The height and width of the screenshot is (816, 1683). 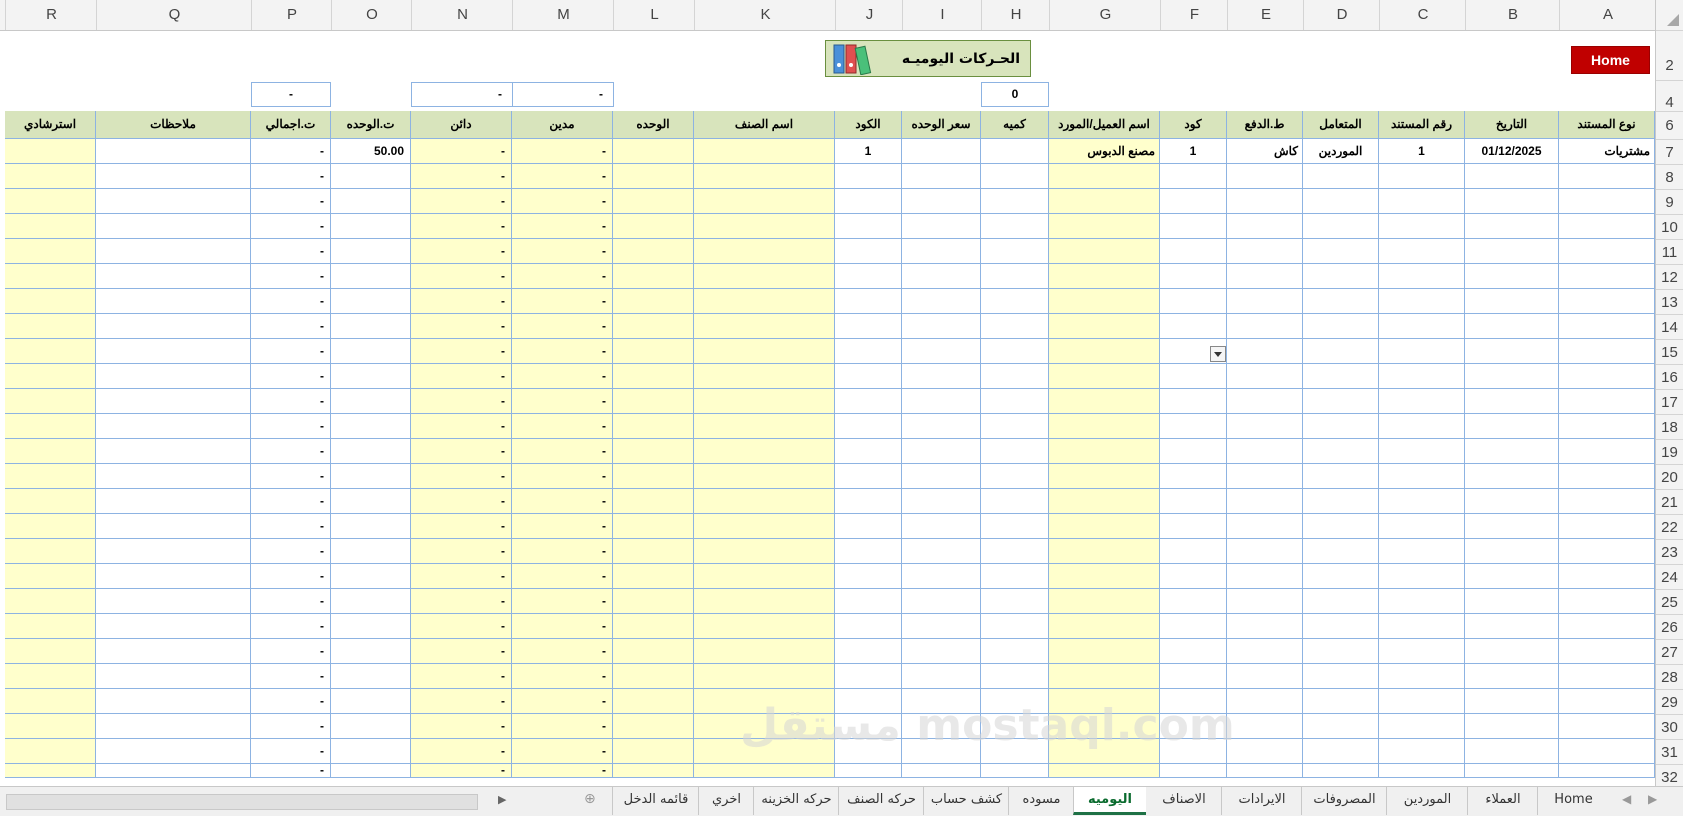 I want to click on cell-a8, so click(x=1607, y=176).